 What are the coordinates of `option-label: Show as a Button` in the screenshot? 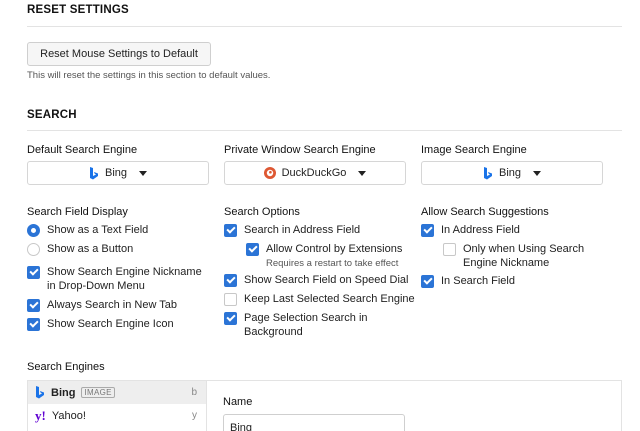 It's located at (90, 249).